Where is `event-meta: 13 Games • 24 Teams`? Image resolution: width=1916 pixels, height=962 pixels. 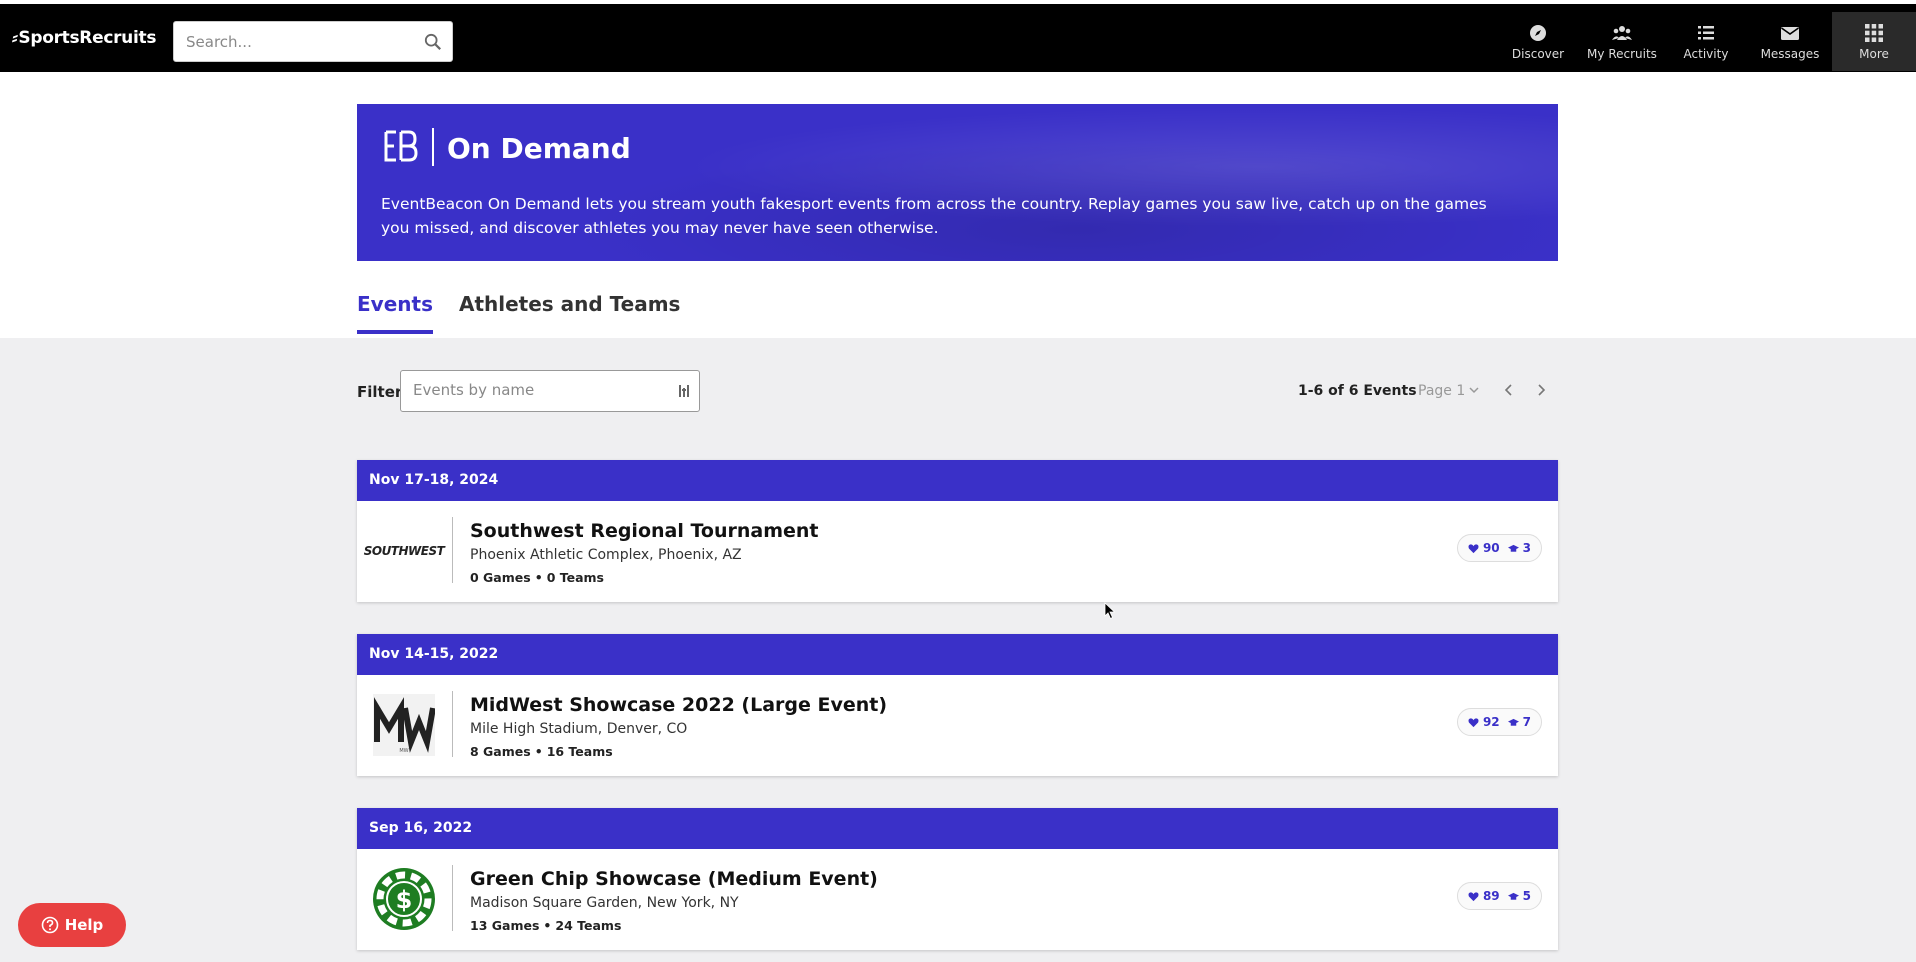
event-meta: 13 Games • 24 Teams is located at coordinates (545, 925).